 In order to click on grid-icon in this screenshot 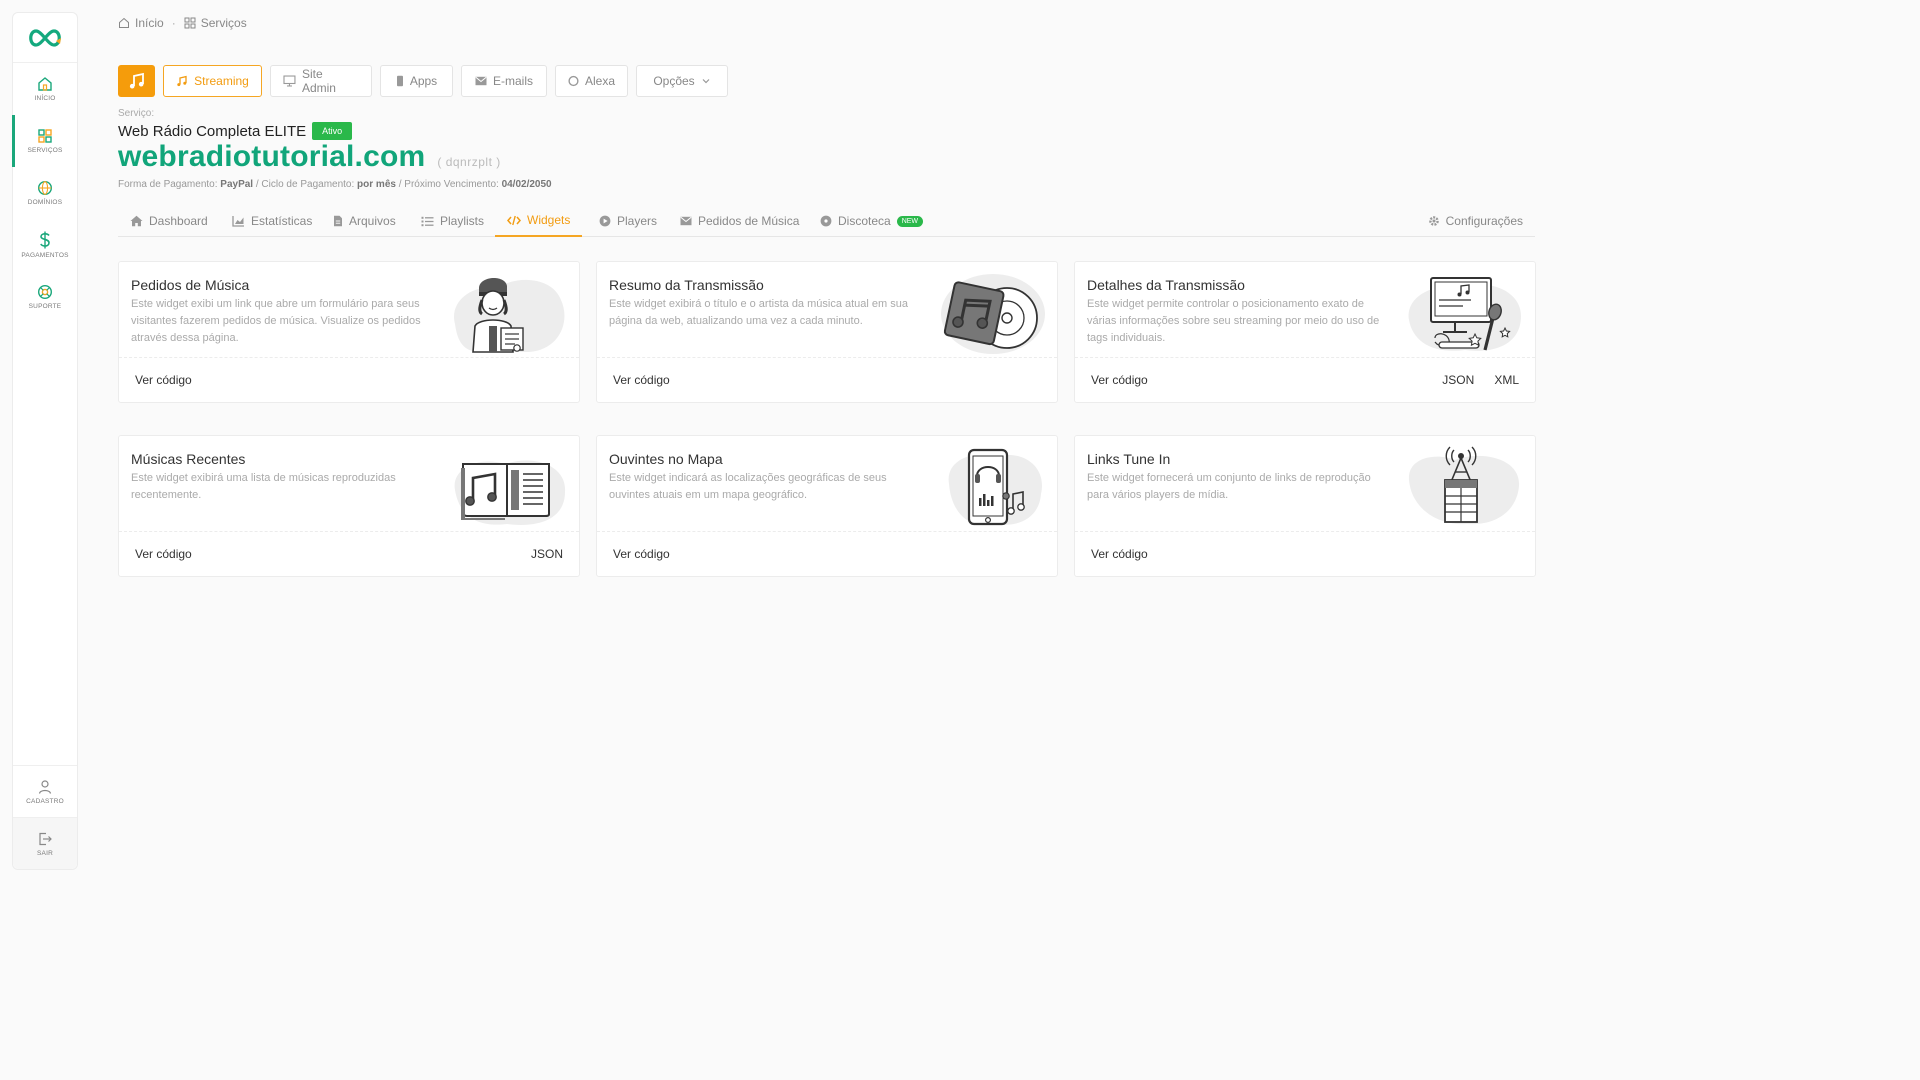, I will do `click(190, 23)`.